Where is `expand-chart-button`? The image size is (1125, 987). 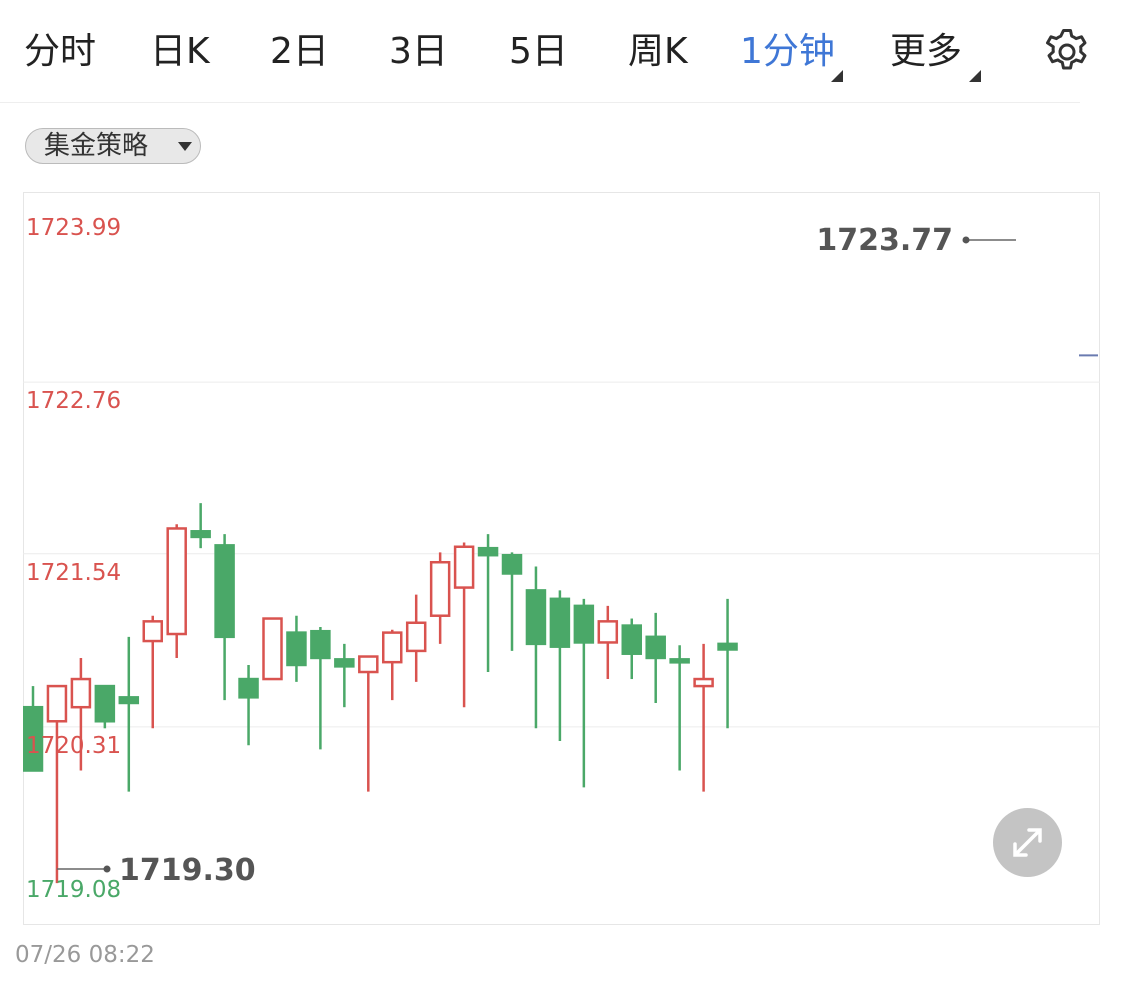
expand-chart-button is located at coordinates (1027, 842).